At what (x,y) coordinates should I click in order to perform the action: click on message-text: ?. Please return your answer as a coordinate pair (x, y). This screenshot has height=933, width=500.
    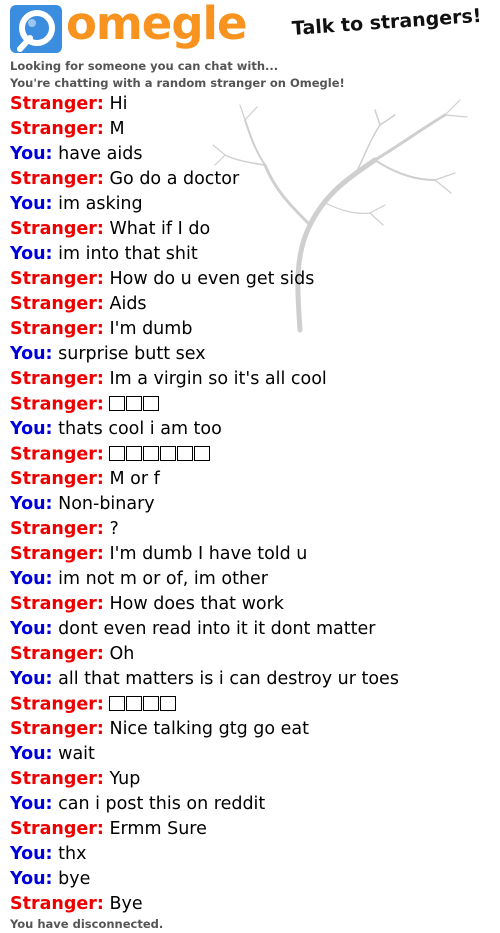
    Looking at the image, I should click on (114, 529).